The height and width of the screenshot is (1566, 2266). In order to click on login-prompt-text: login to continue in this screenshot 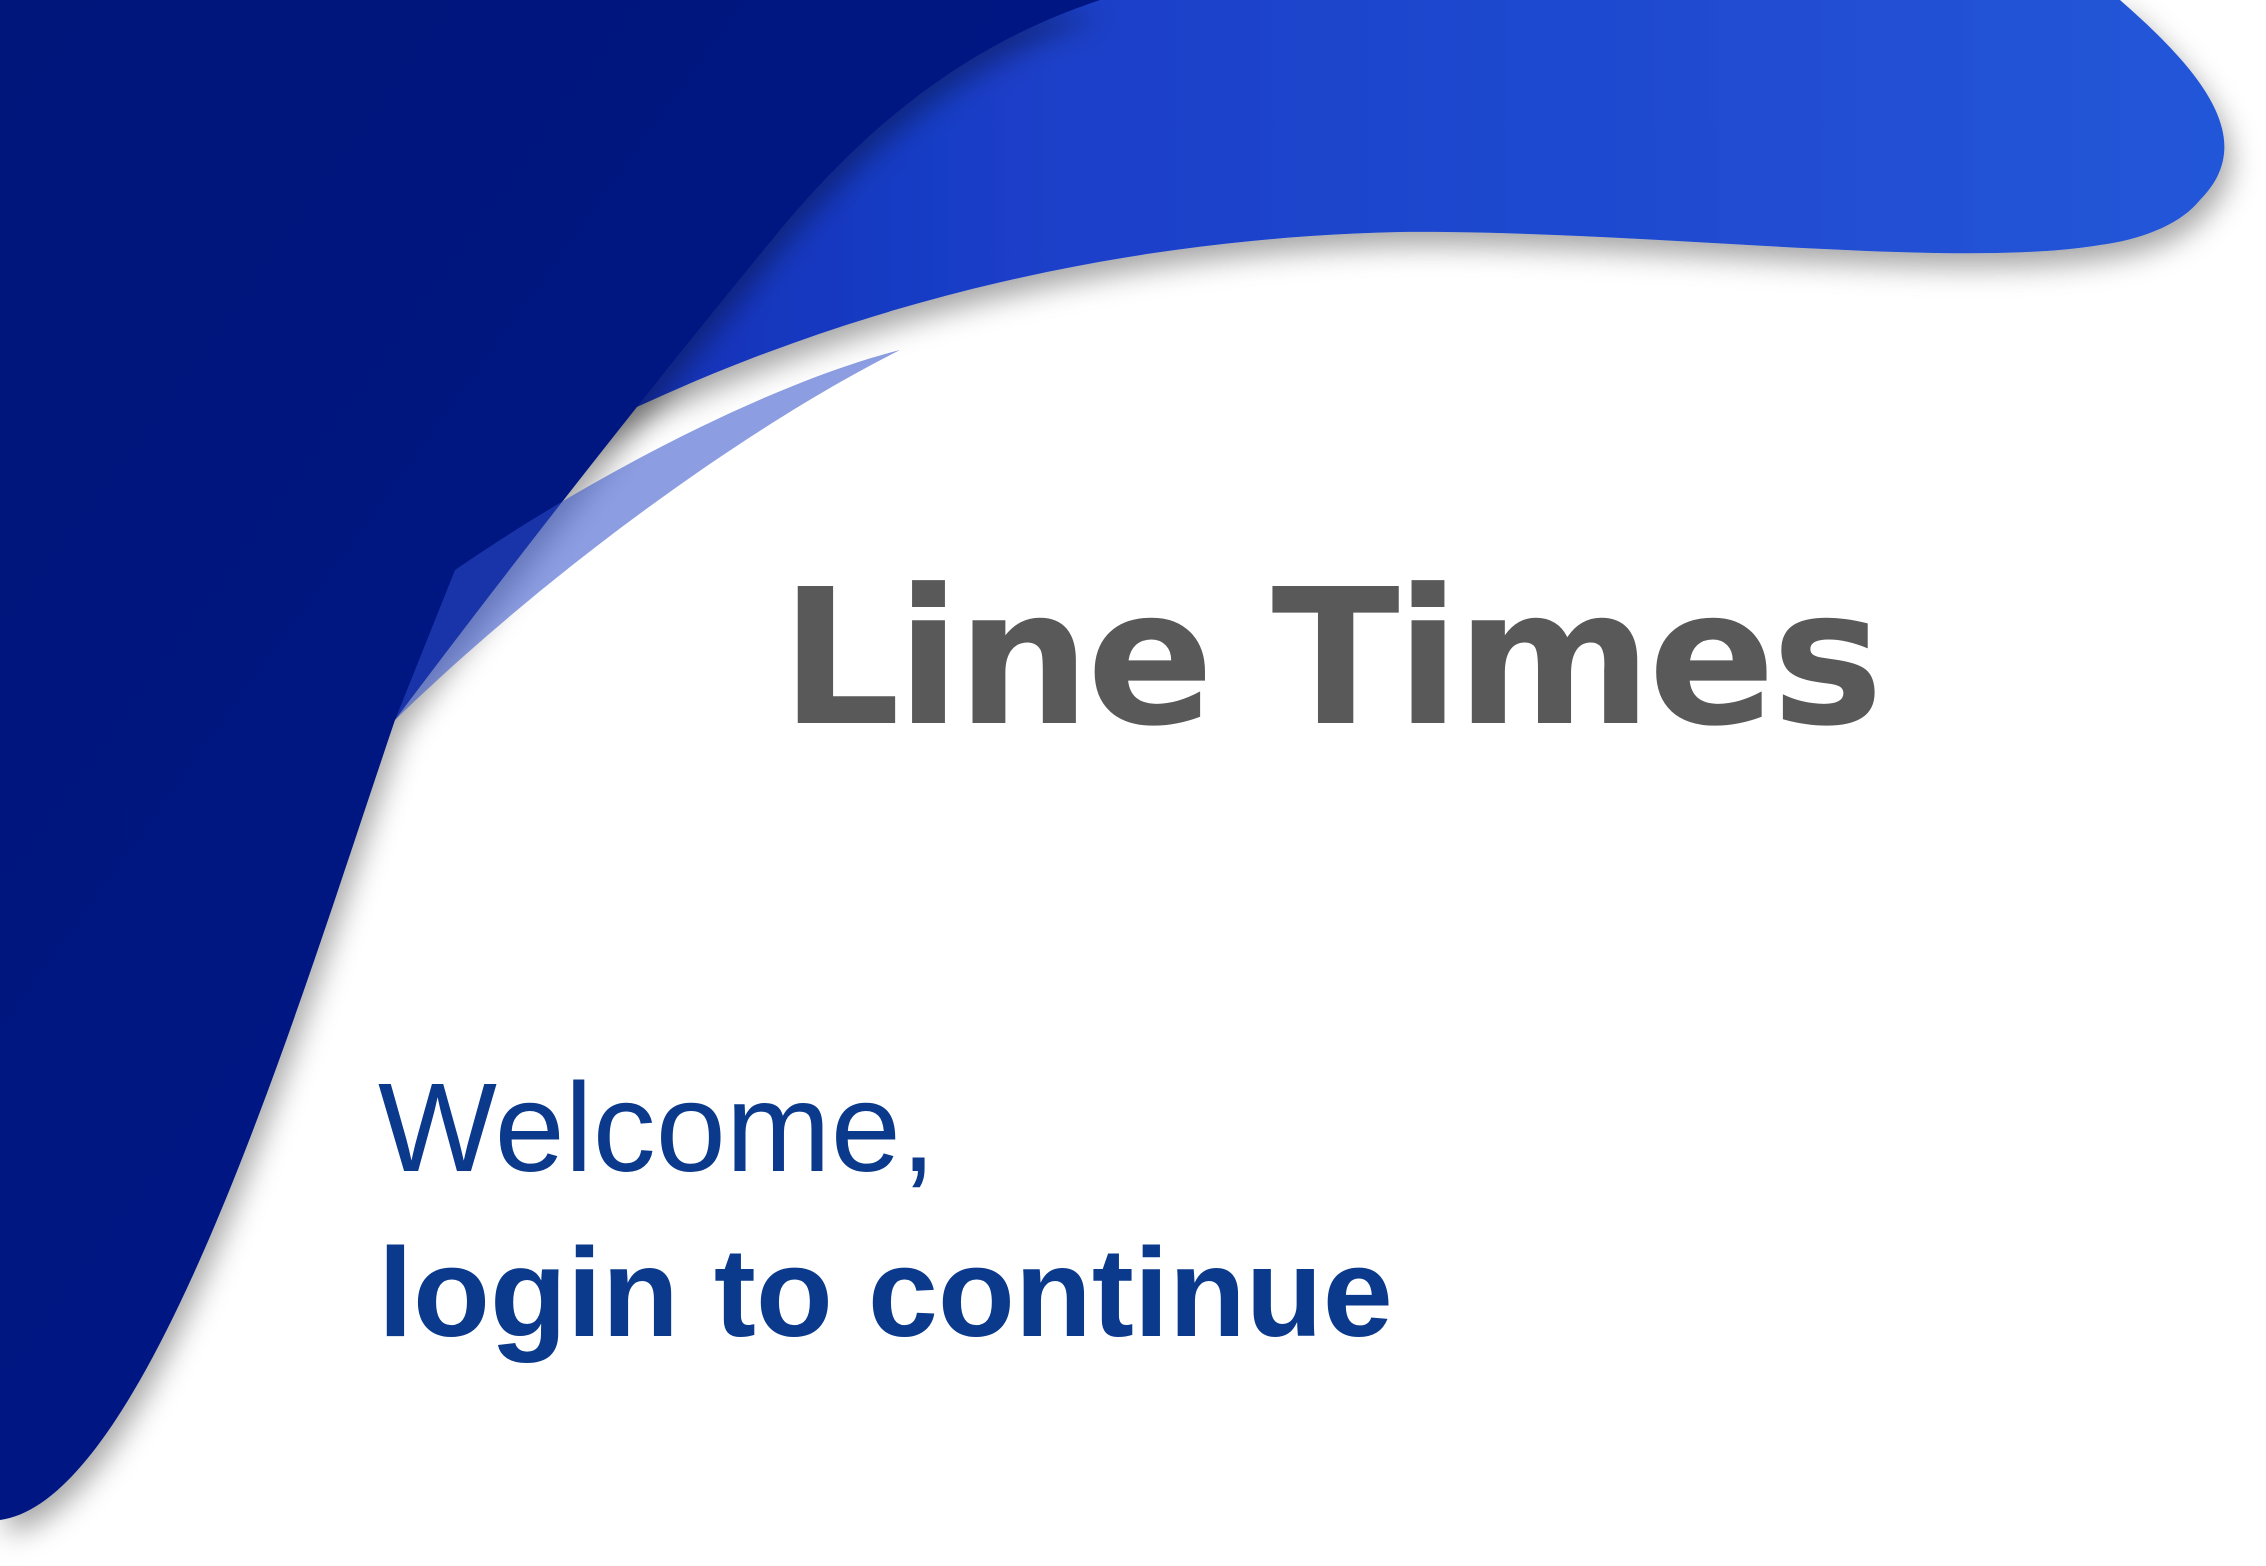, I will do `click(885, 1292)`.